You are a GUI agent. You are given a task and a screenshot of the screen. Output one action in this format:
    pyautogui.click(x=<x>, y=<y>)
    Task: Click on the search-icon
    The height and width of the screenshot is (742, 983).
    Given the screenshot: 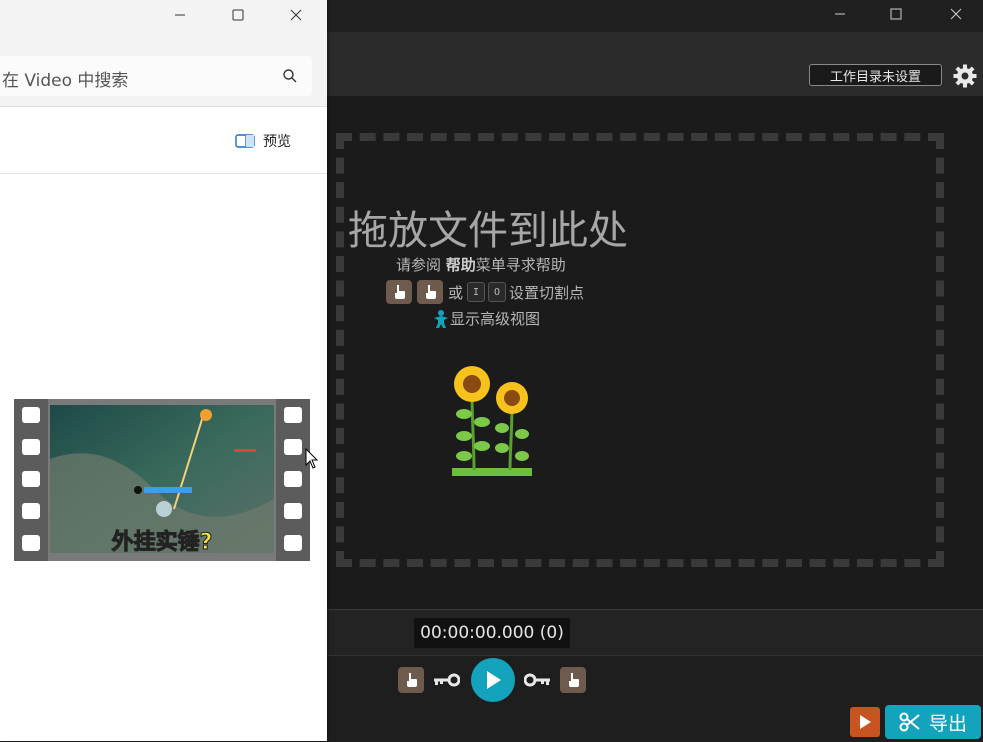 What is the action you would take?
    pyautogui.click(x=290, y=76)
    